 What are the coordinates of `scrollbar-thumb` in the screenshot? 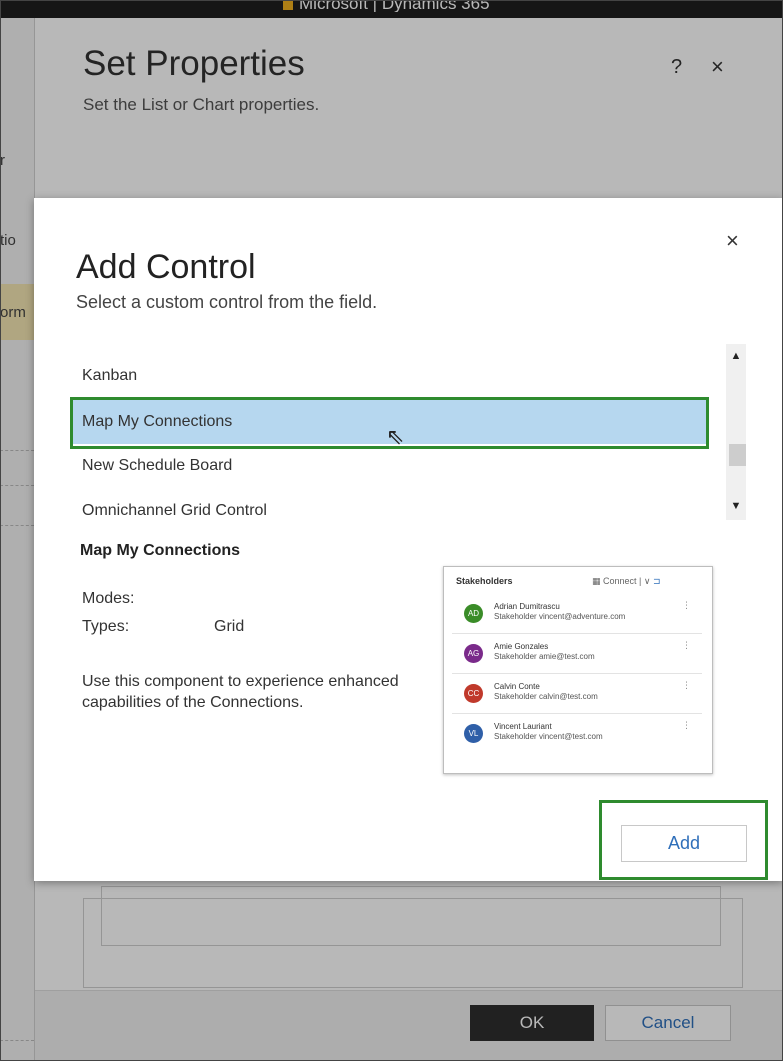 It's located at (737, 455).